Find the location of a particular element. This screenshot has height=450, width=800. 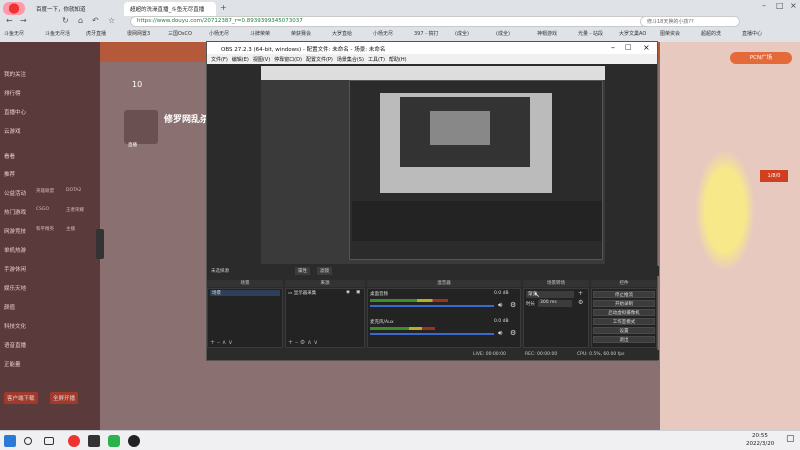

obs-menu-item: 编辑(E) is located at coordinates (240, 59).